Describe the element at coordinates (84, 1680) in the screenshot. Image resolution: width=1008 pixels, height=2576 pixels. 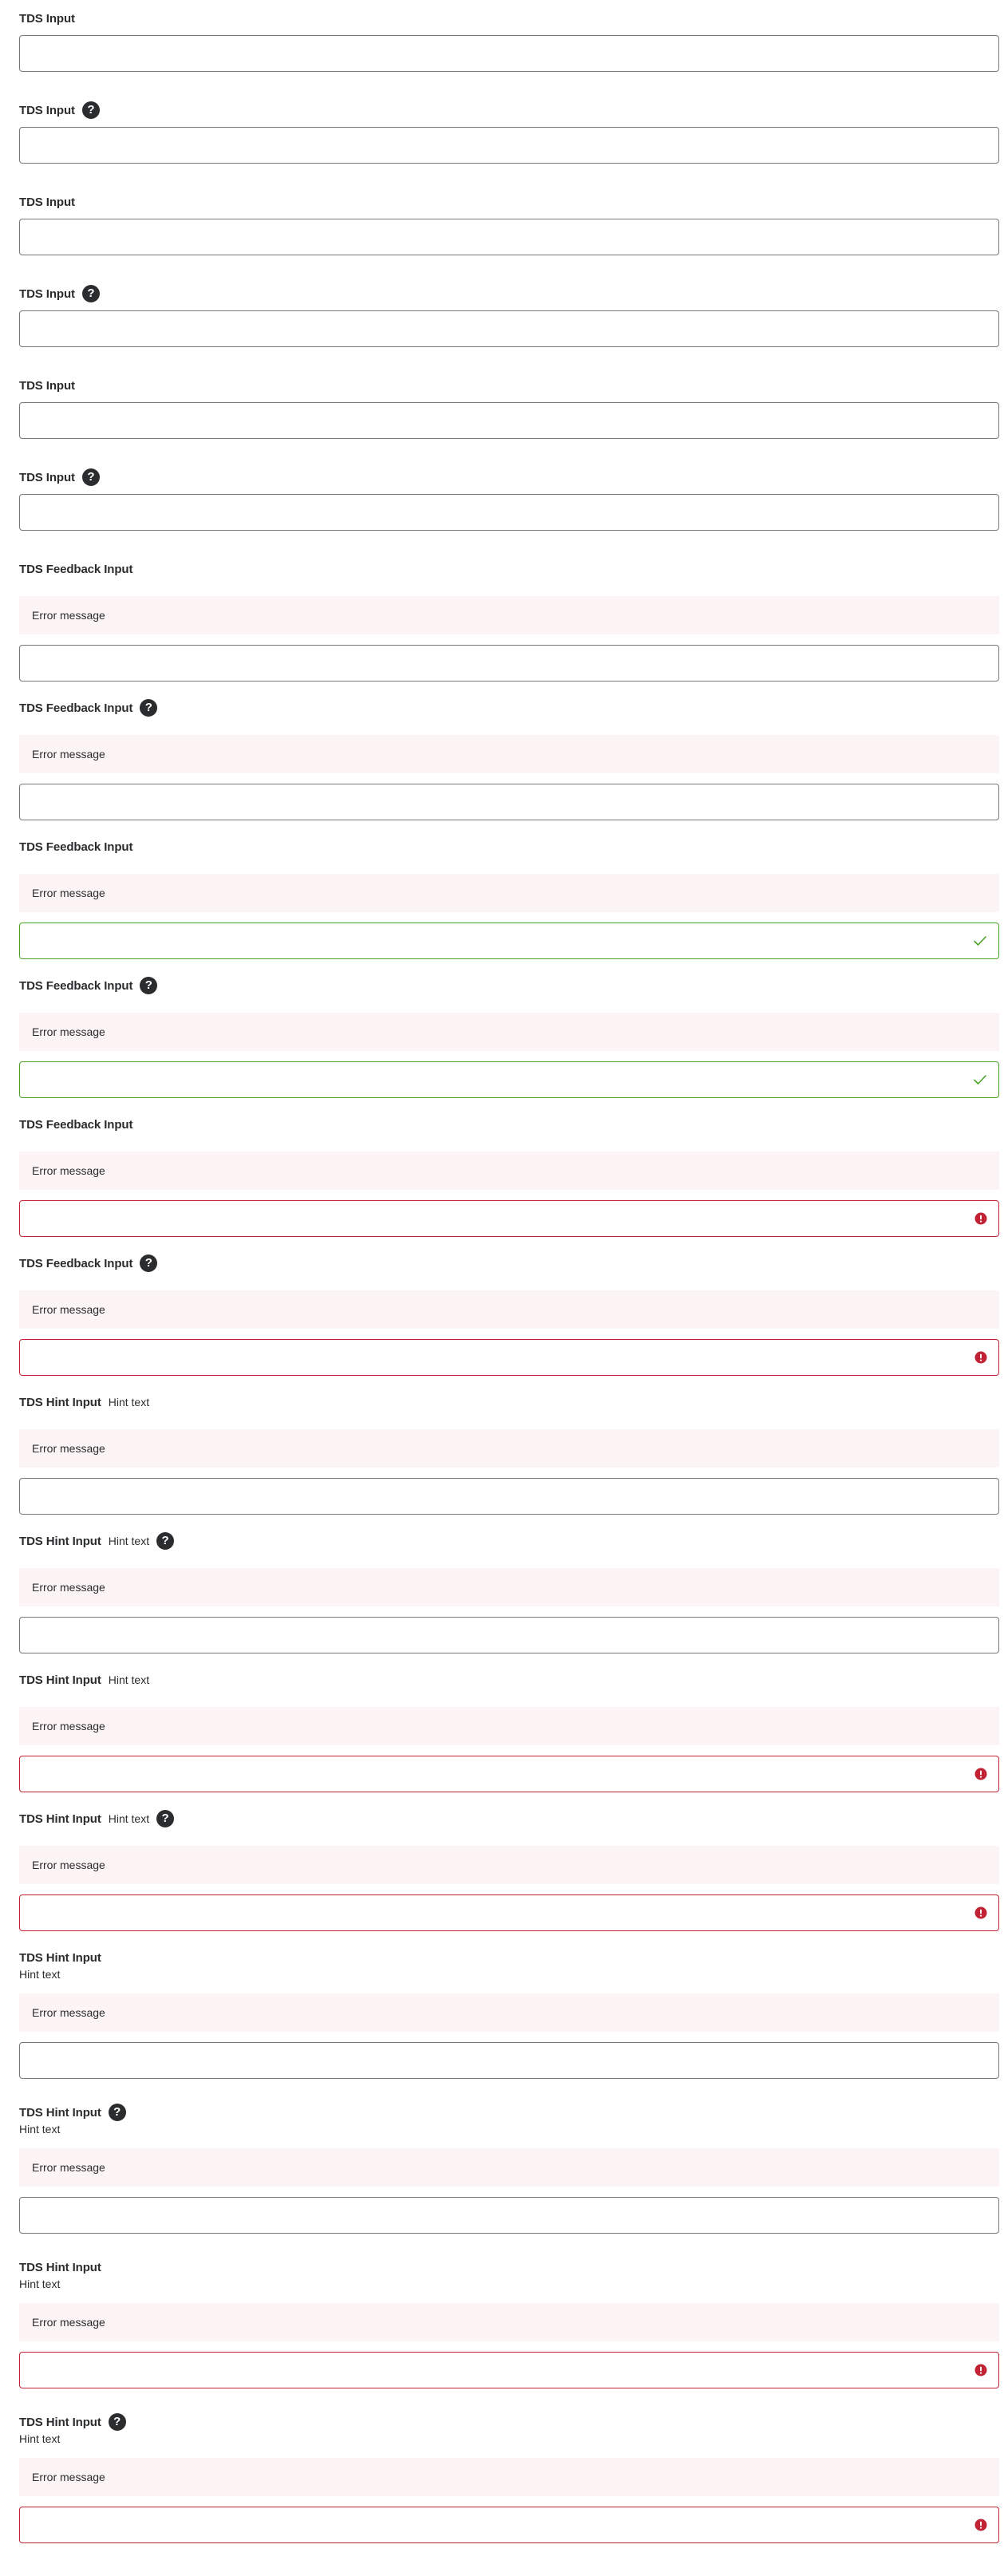
I see `field-label-row: TDS Hint Input Hint text` at that location.